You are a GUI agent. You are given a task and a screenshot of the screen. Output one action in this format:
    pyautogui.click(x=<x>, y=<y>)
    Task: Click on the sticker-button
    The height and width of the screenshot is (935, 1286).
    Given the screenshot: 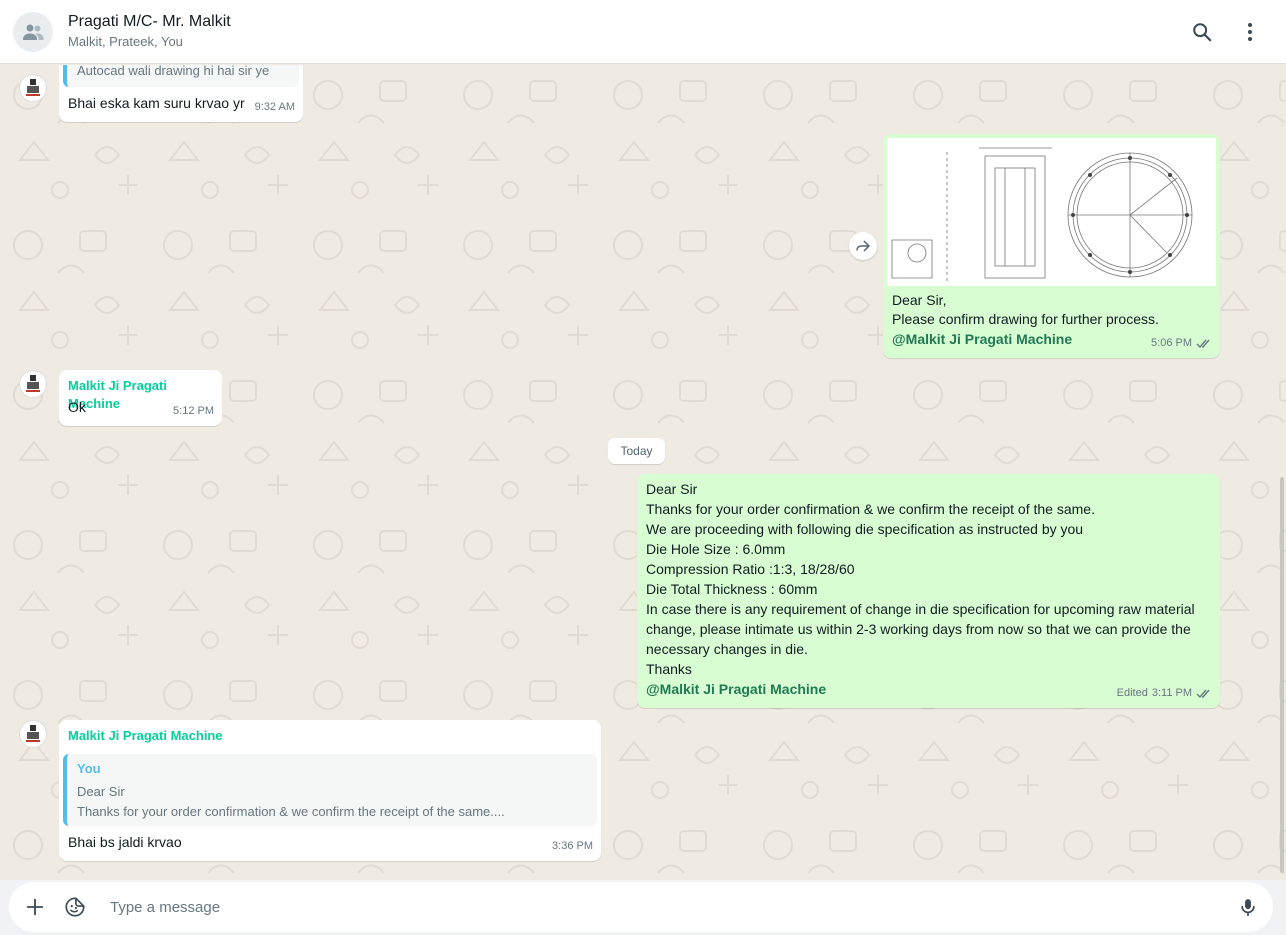 What is the action you would take?
    pyautogui.click(x=75, y=907)
    